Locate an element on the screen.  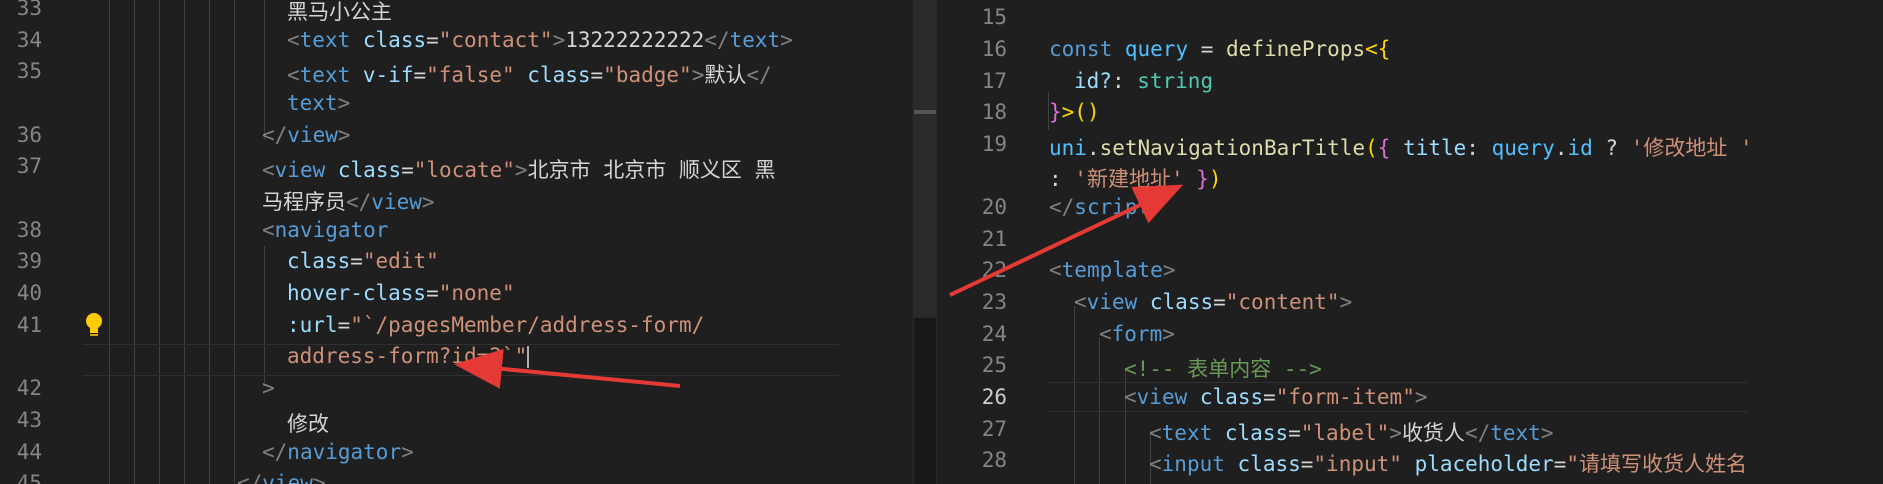
code-line-wrap: : '新建地址' }) is located at coordinates (1135, 178).